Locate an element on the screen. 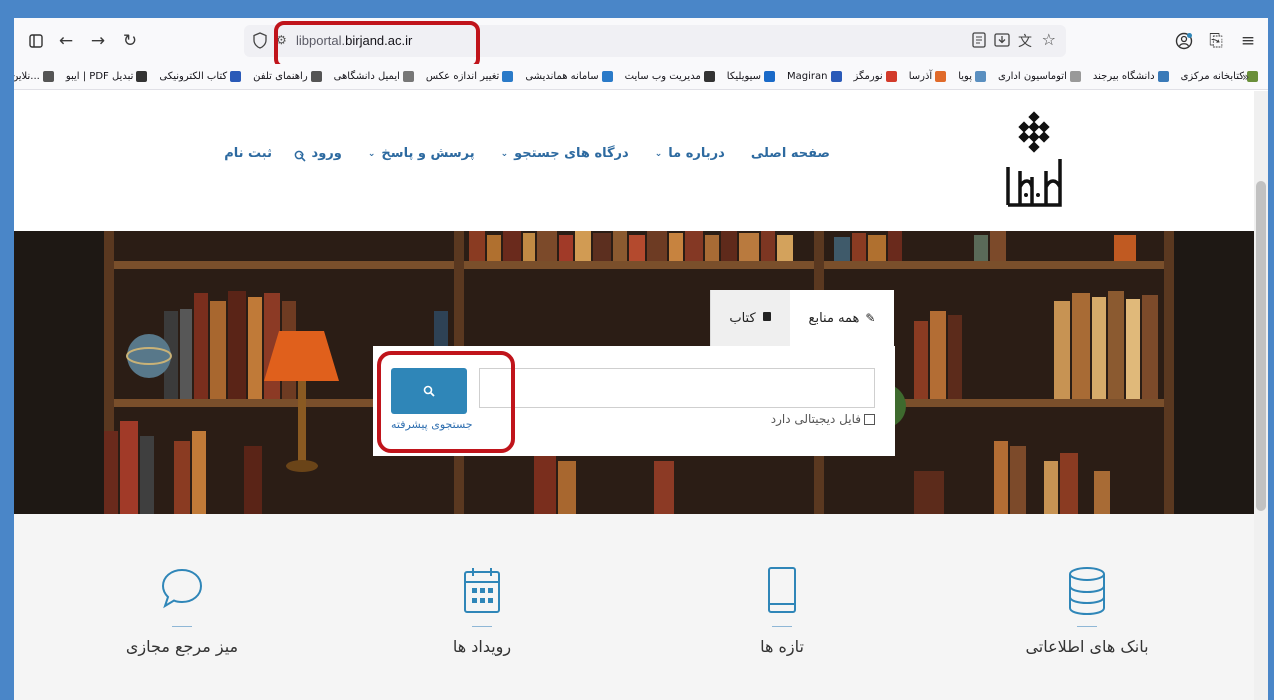 This screenshot has width=1274, height=700. page-scrollbar is located at coordinates (1261, 395).